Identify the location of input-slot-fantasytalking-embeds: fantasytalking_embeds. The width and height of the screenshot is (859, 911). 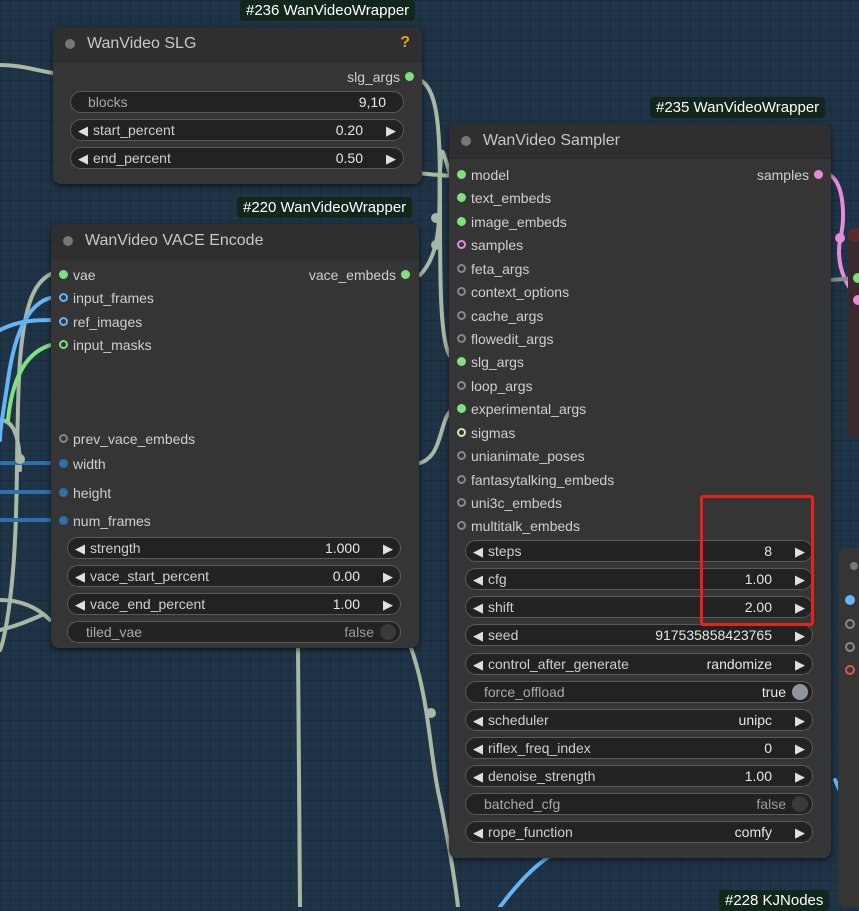
(535, 480).